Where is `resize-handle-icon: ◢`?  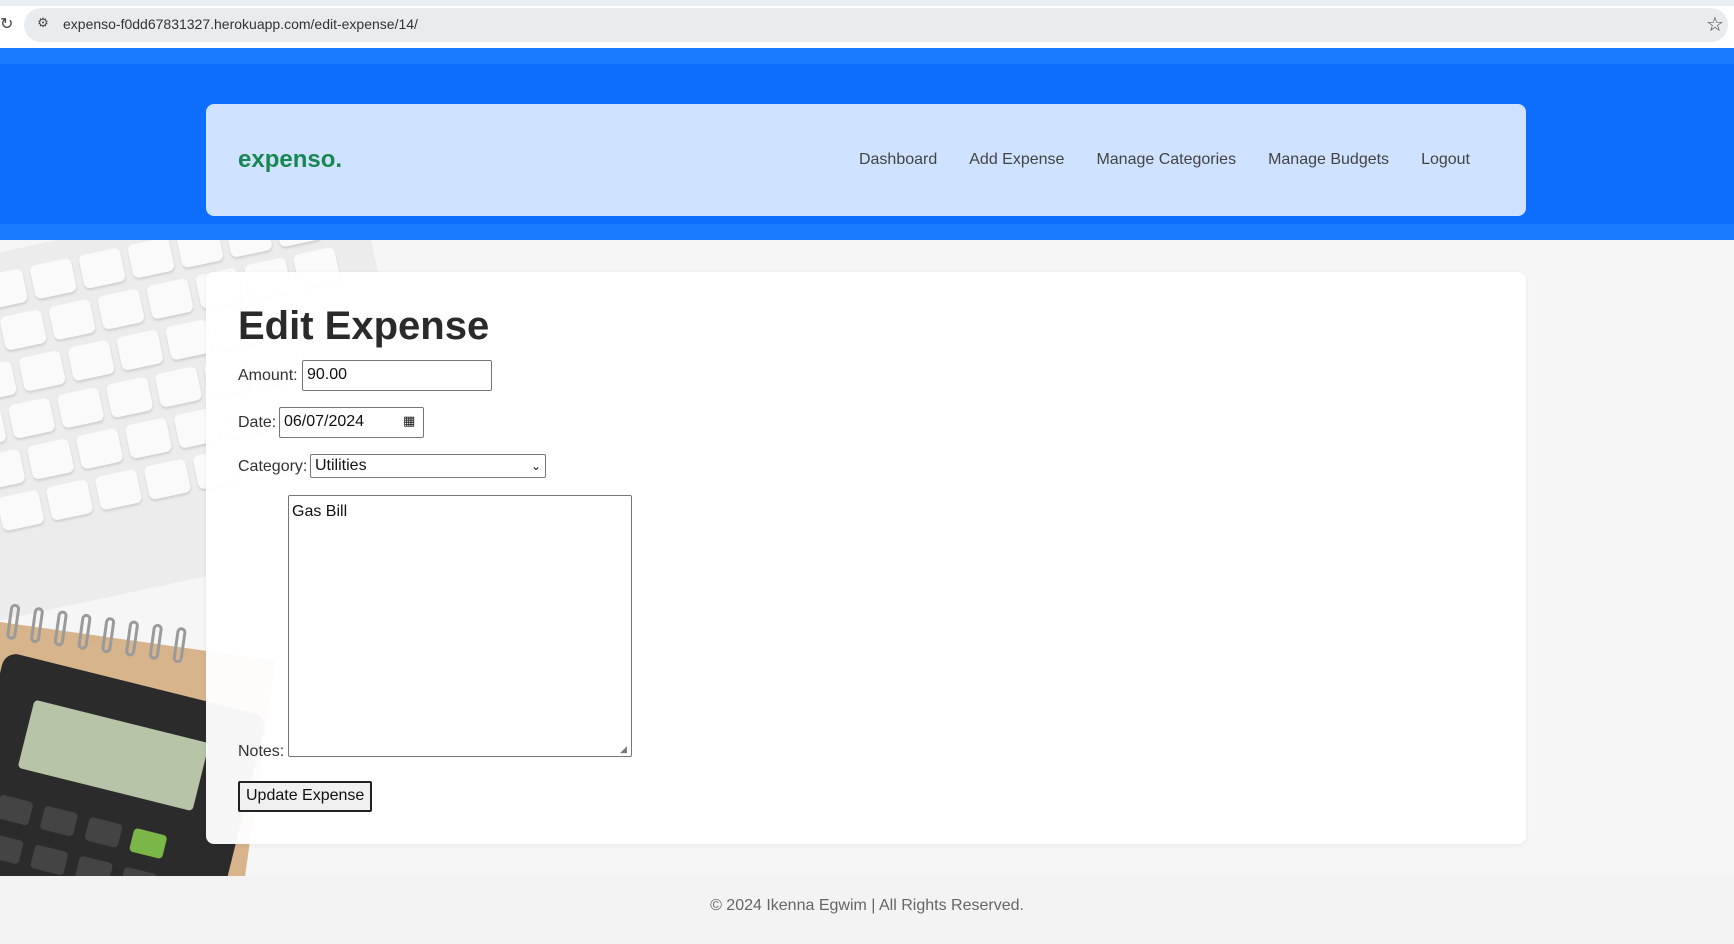 resize-handle-icon: ◢ is located at coordinates (625, 750).